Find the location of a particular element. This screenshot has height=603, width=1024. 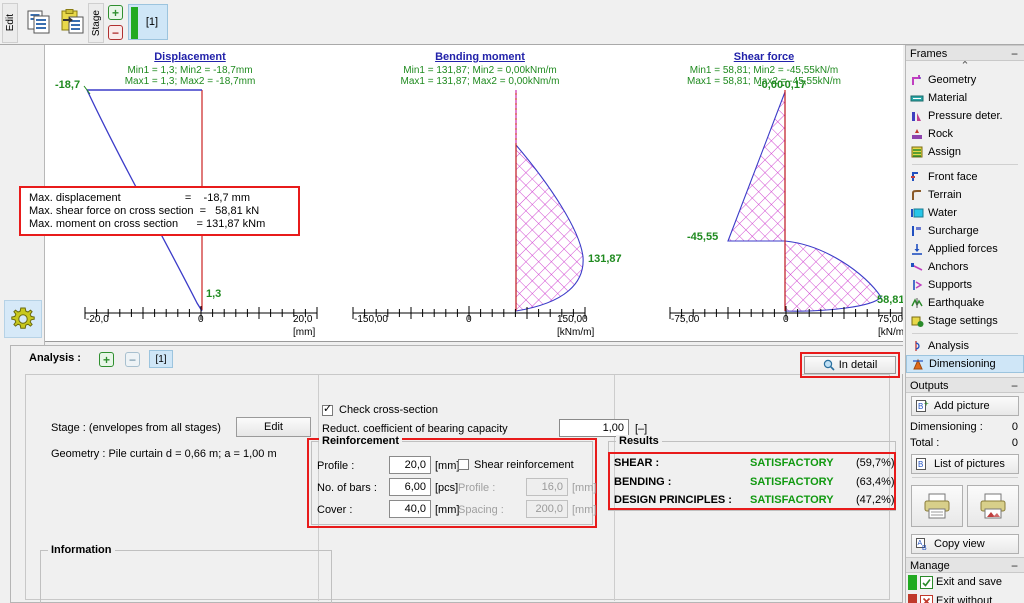

profile-input: 20,0 is located at coordinates (410, 465).